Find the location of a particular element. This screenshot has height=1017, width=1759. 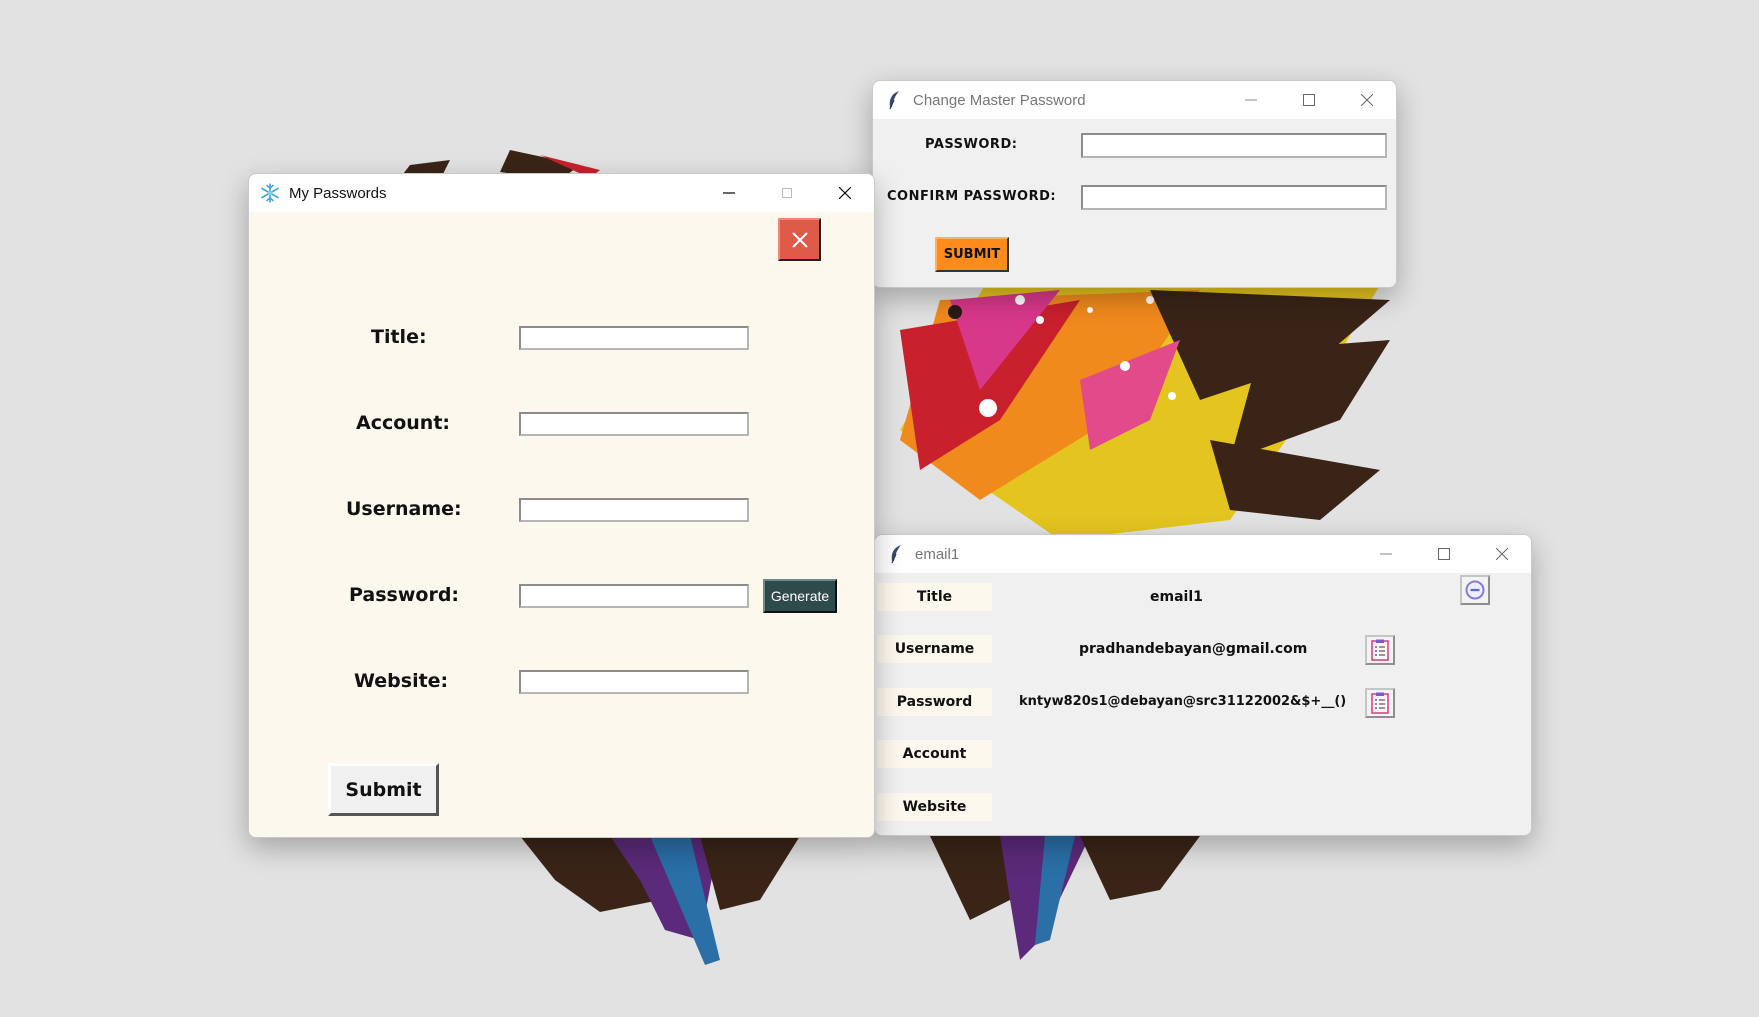

title-input is located at coordinates (634, 338).